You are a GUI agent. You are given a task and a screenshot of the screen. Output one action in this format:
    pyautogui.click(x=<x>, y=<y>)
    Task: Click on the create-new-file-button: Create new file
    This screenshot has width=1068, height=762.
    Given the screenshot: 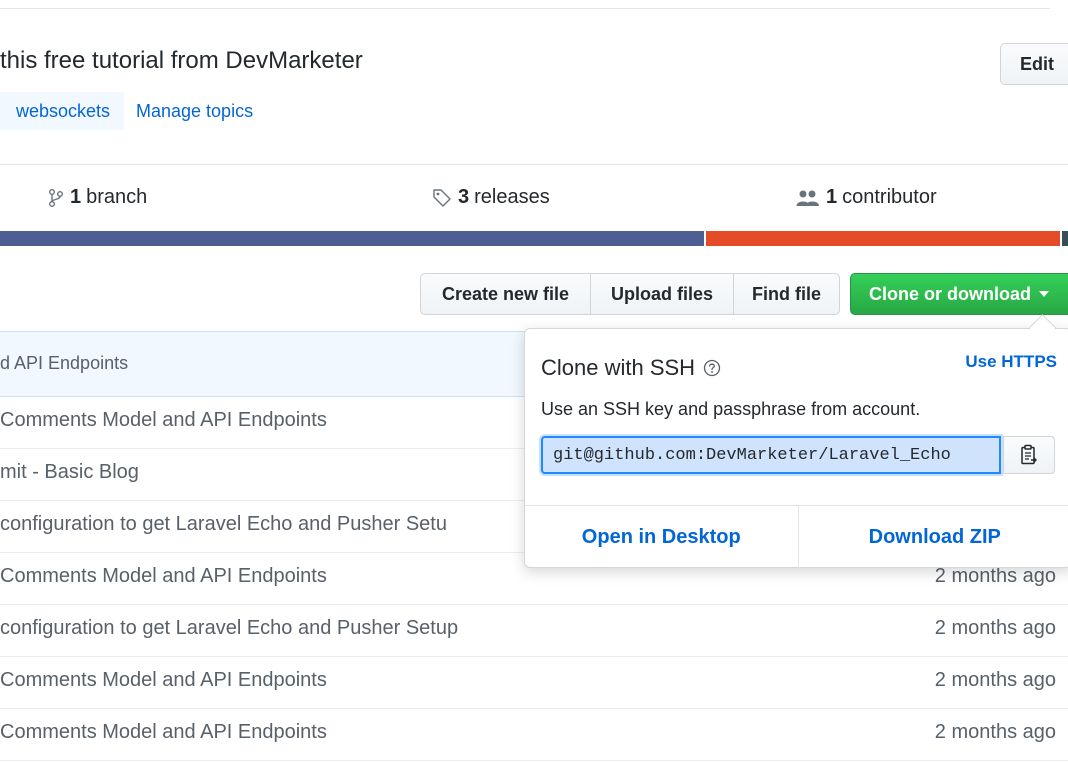 What is the action you would take?
    pyautogui.click(x=505, y=294)
    